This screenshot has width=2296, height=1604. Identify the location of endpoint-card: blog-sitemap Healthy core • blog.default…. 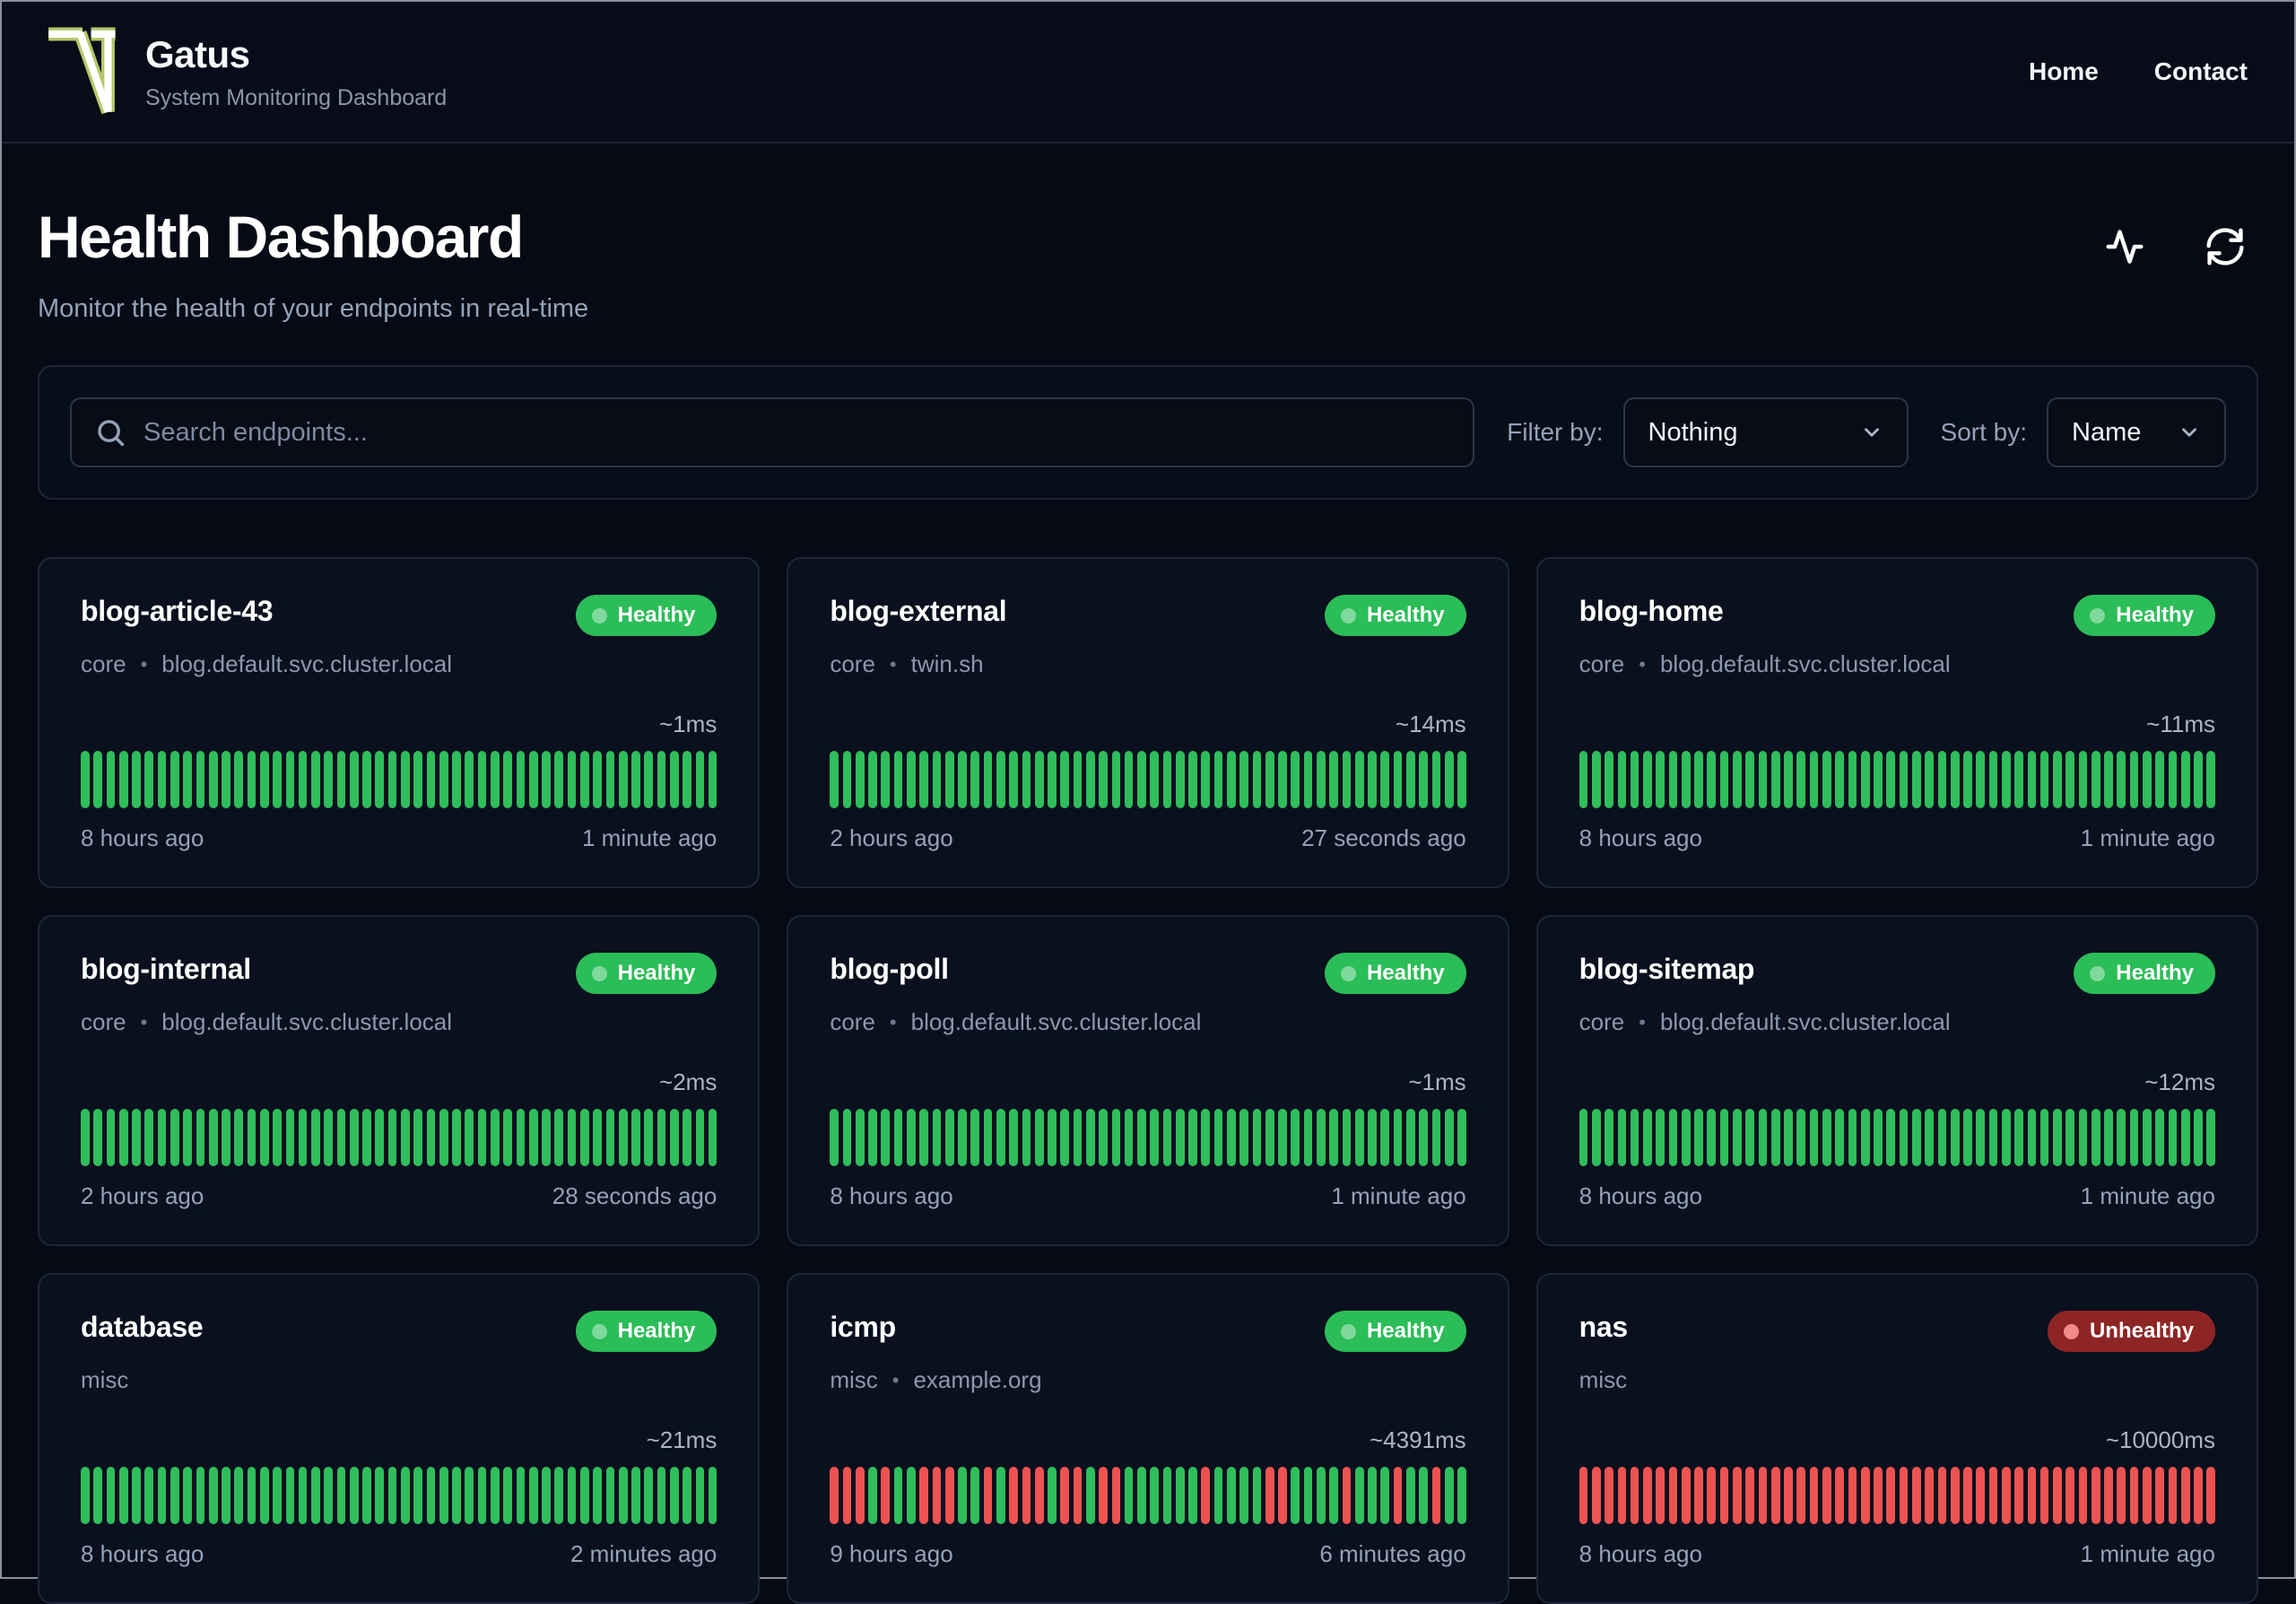
(1896, 1080).